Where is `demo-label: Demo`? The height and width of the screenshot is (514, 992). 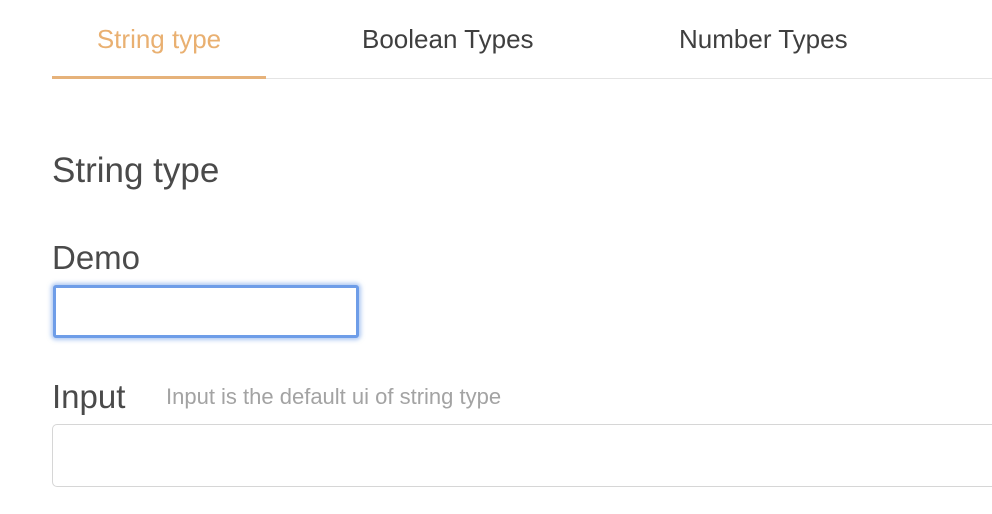
demo-label: Demo is located at coordinates (96, 257).